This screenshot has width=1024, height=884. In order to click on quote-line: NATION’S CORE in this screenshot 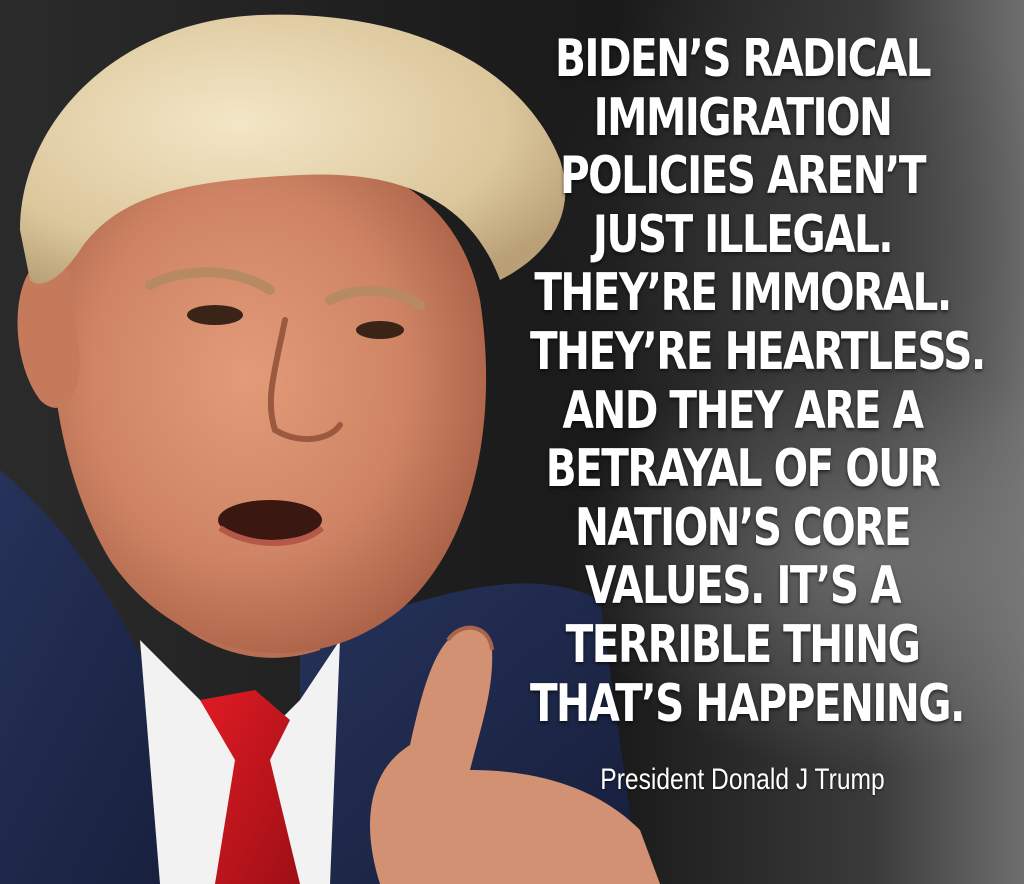, I will do `click(743, 527)`.